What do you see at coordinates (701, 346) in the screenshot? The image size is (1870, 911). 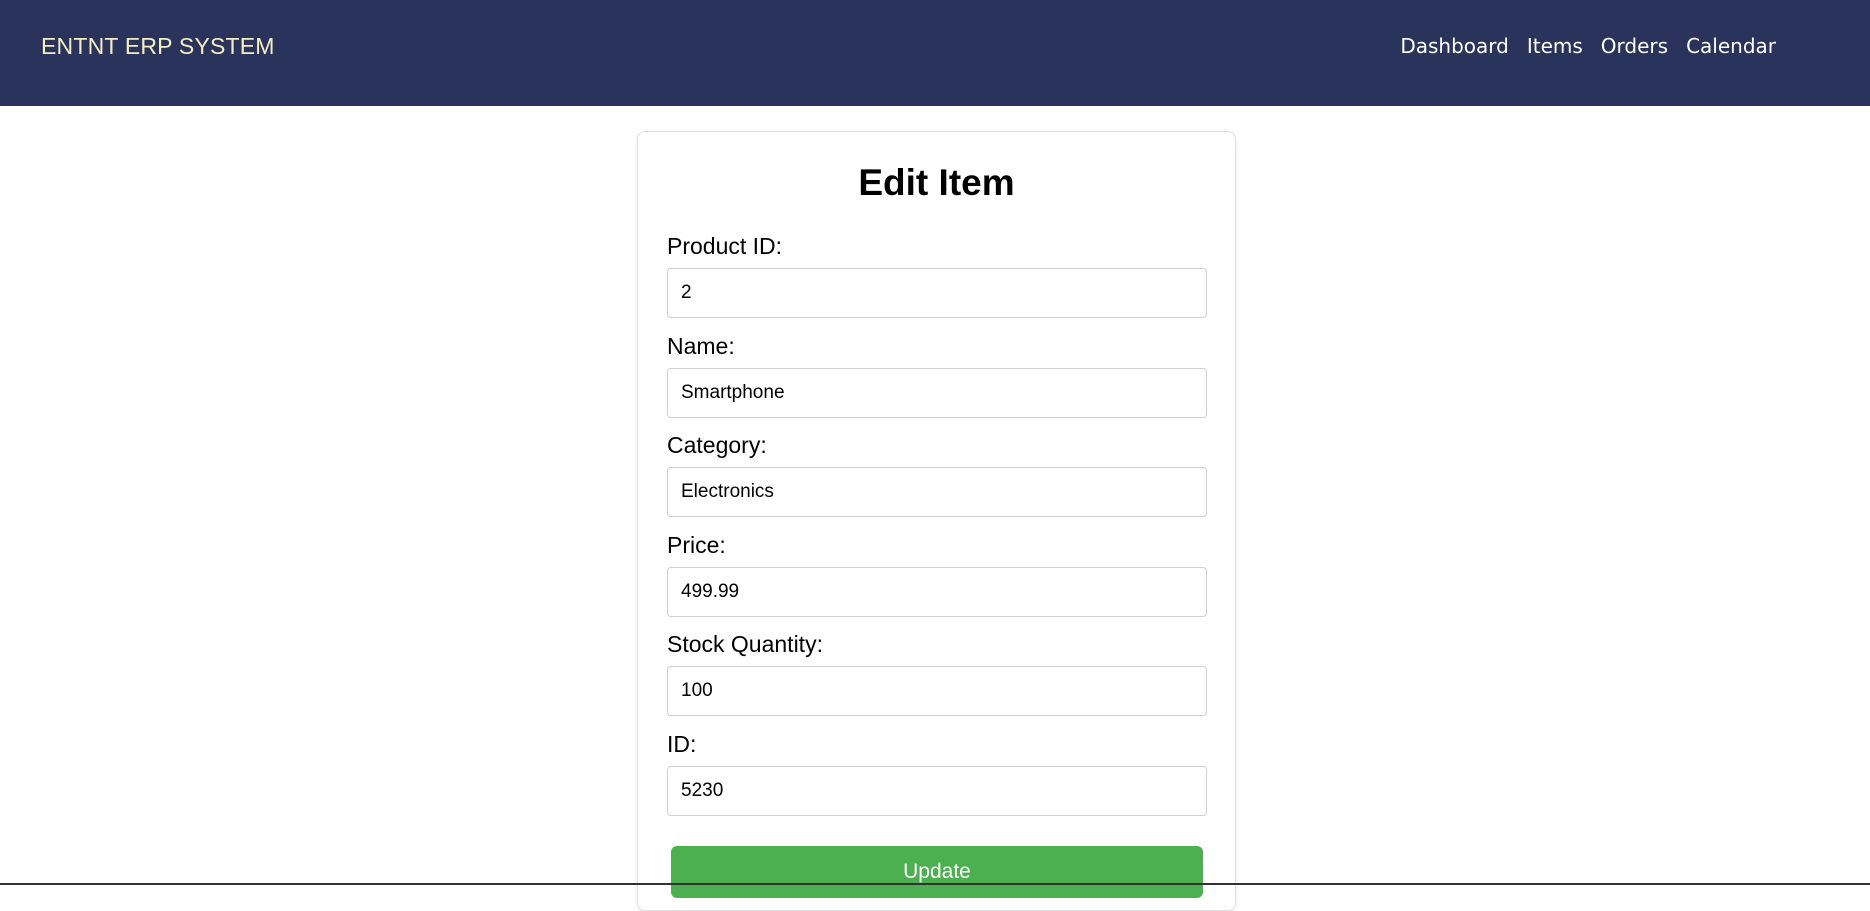 I see `name-label: Name:` at bounding box center [701, 346].